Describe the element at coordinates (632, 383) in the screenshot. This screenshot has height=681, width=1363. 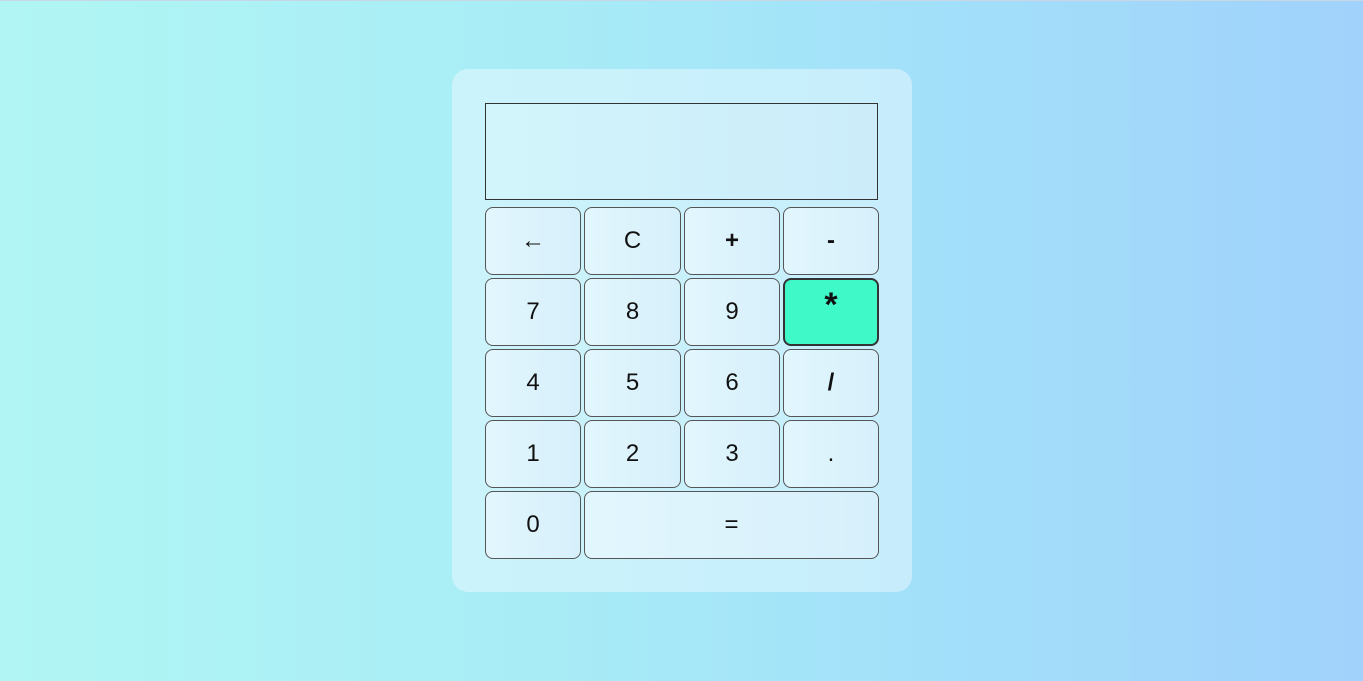
I see `five-button: 5` at that location.